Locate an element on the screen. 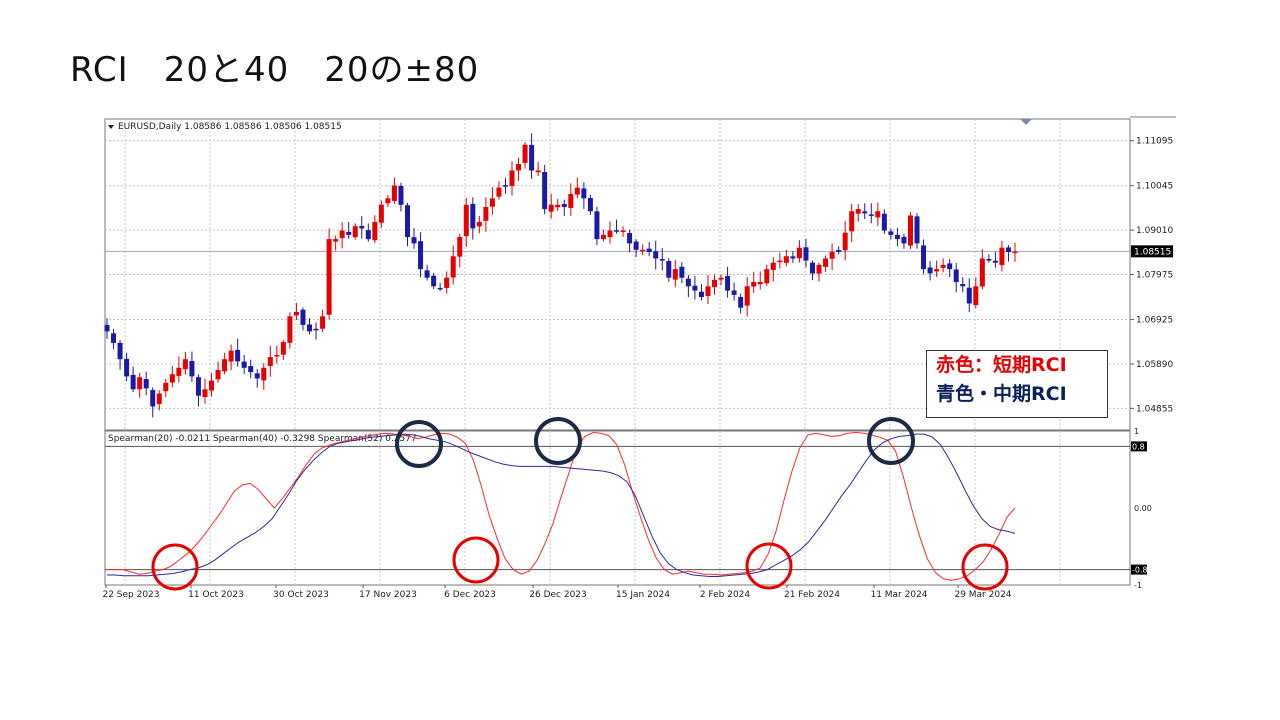 The image size is (1280, 720). x-tick-label: 26 Dec 2023 is located at coordinates (558, 595).